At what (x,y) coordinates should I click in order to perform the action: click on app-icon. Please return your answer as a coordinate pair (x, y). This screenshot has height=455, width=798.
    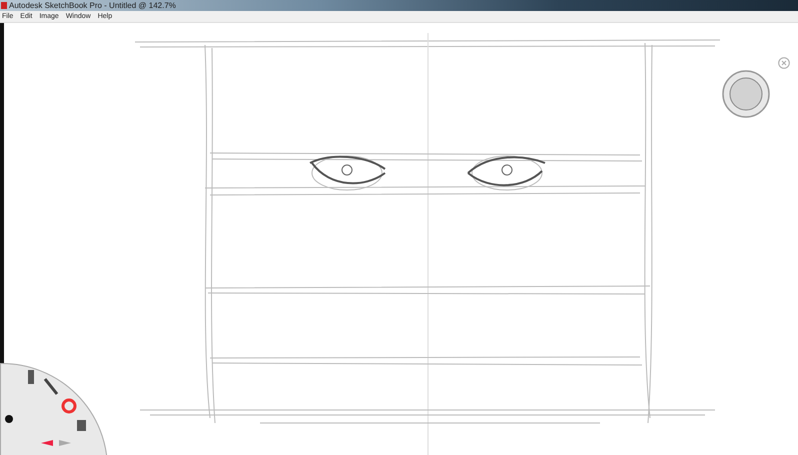
    Looking at the image, I should click on (4, 5).